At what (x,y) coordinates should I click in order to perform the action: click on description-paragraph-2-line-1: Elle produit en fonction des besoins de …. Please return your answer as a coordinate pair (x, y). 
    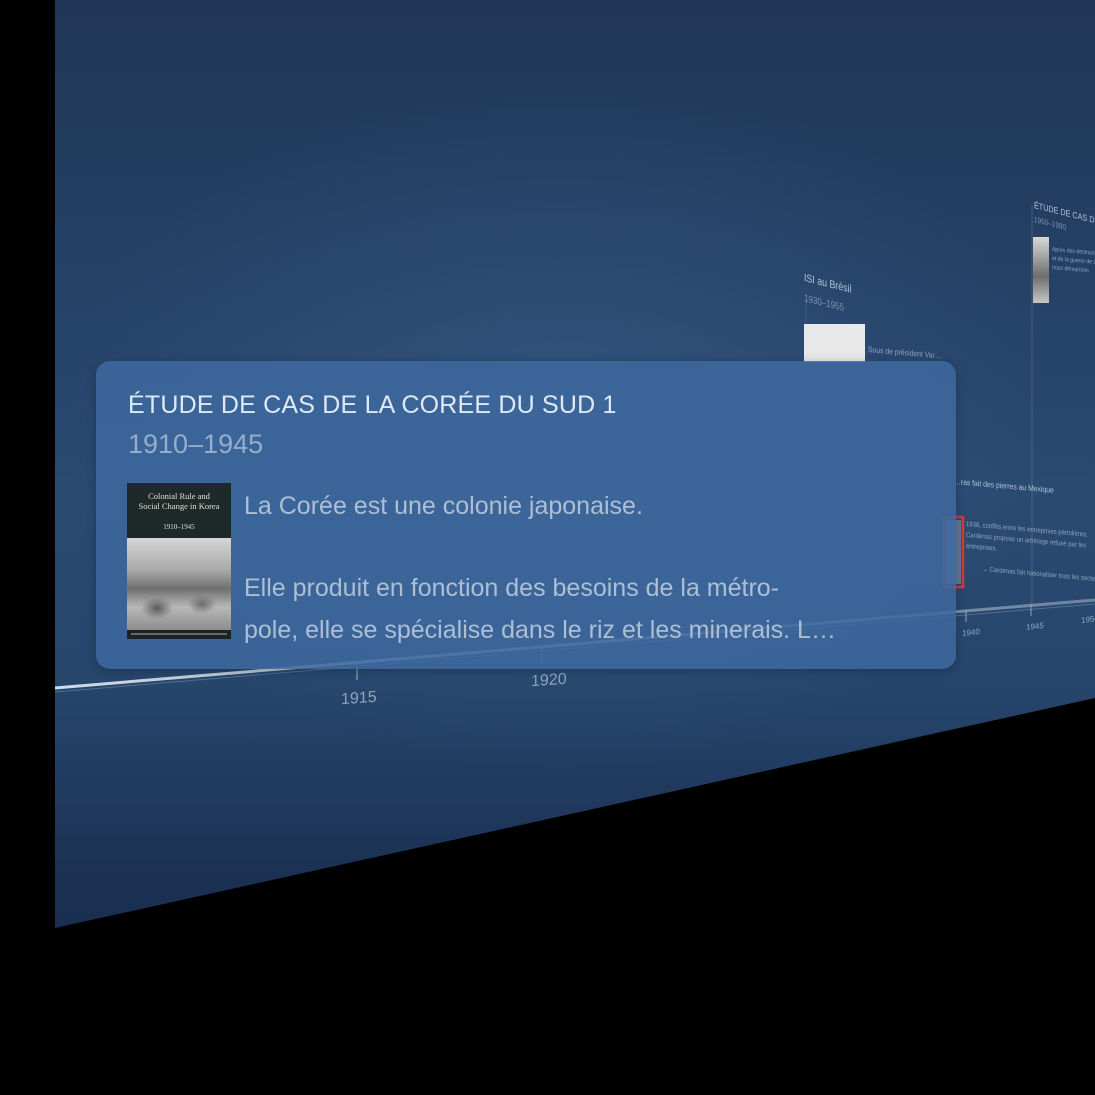
    Looking at the image, I should click on (512, 588).